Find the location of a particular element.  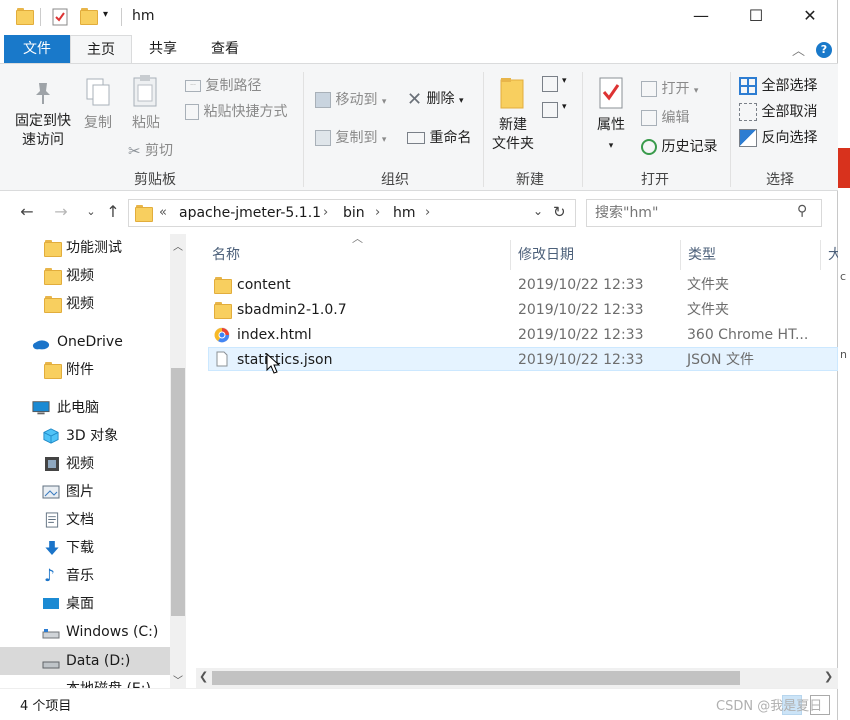

file-list-scrollbar: ❮ ❯ is located at coordinates (517, 678).